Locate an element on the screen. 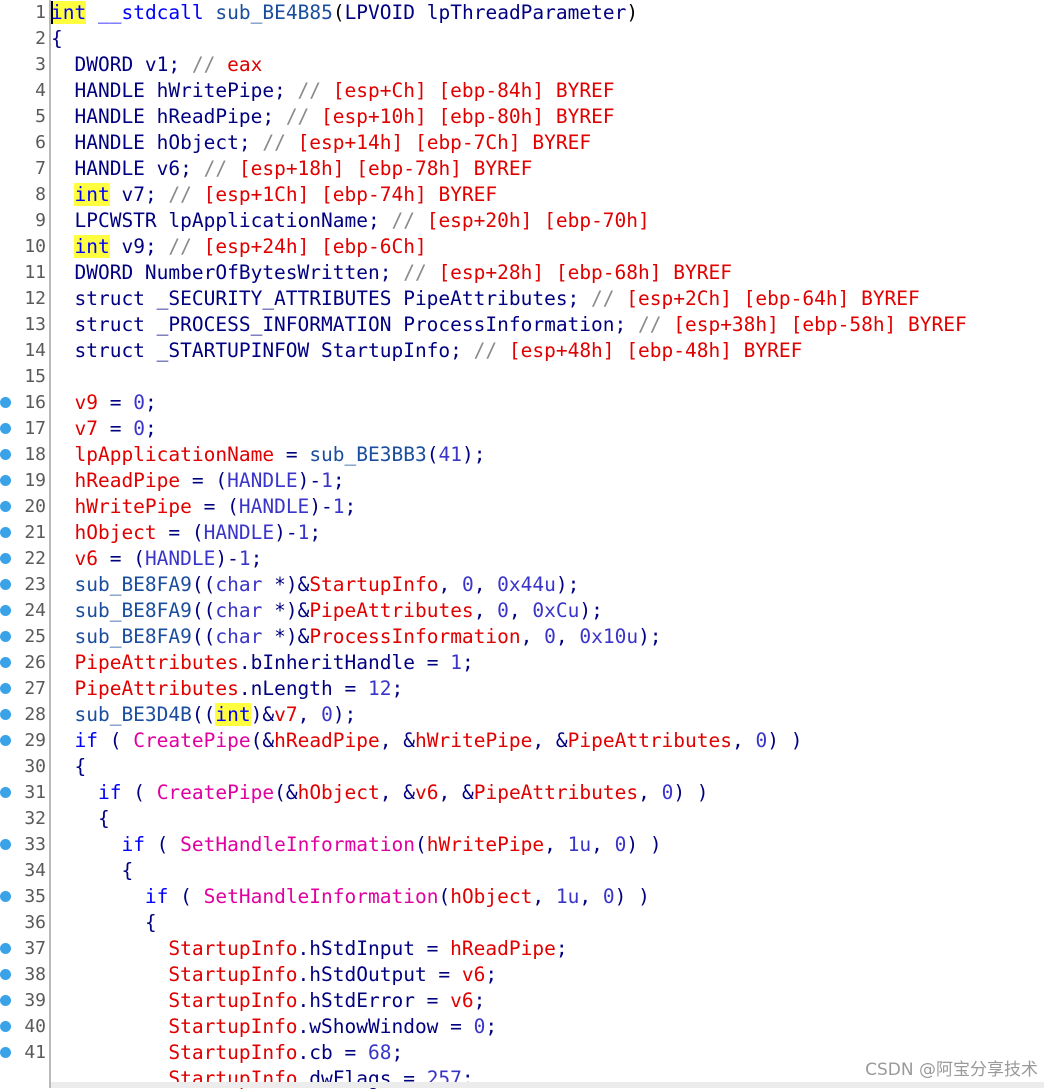 This screenshot has height=1092, width=1044. code-line: 27 PipeAttributes.nLength = 12; is located at coordinates (522, 689).